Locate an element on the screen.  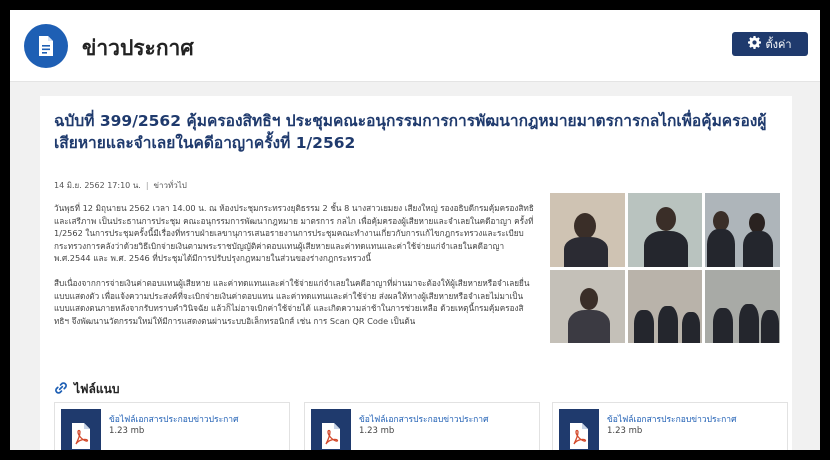
article-category: ข่าวทั่วไป is located at coordinates (170, 185).